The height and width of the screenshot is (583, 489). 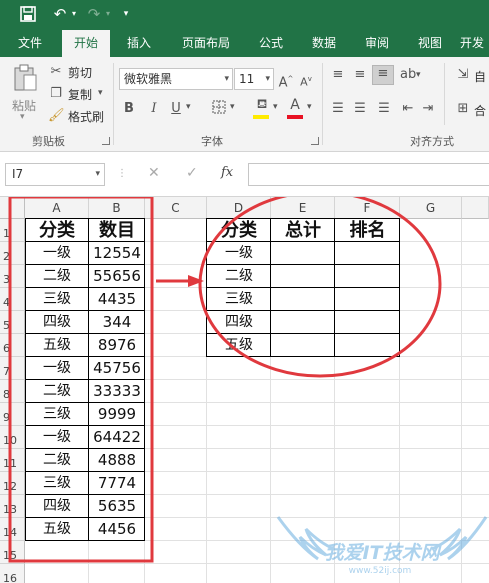 What do you see at coordinates (56, 94) in the screenshot?
I see `copy-icon: ❐` at bounding box center [56, 94].